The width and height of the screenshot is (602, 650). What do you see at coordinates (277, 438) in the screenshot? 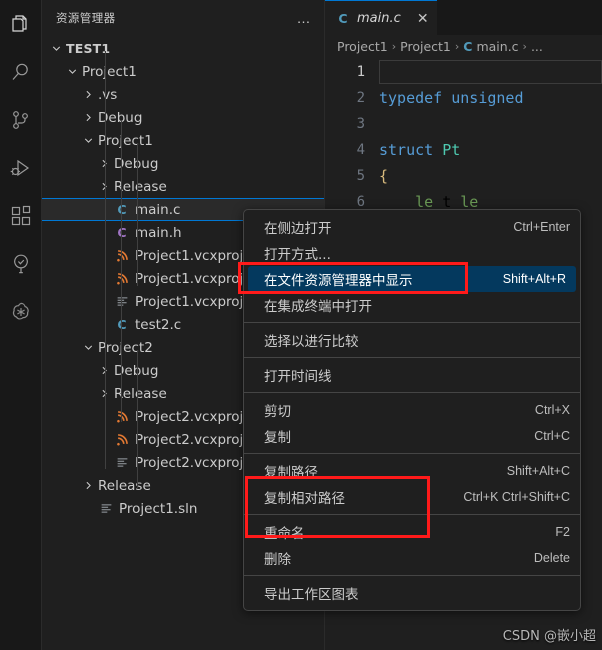
I see `menu-item-label: 复制` at bounding box center [277, 438].